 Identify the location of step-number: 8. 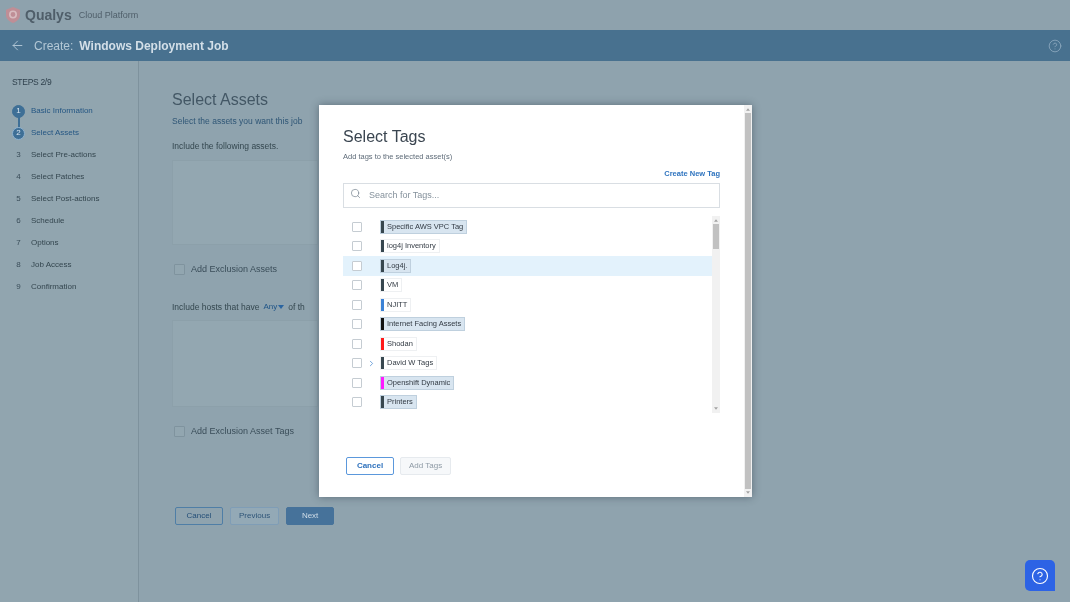
(18, 265).